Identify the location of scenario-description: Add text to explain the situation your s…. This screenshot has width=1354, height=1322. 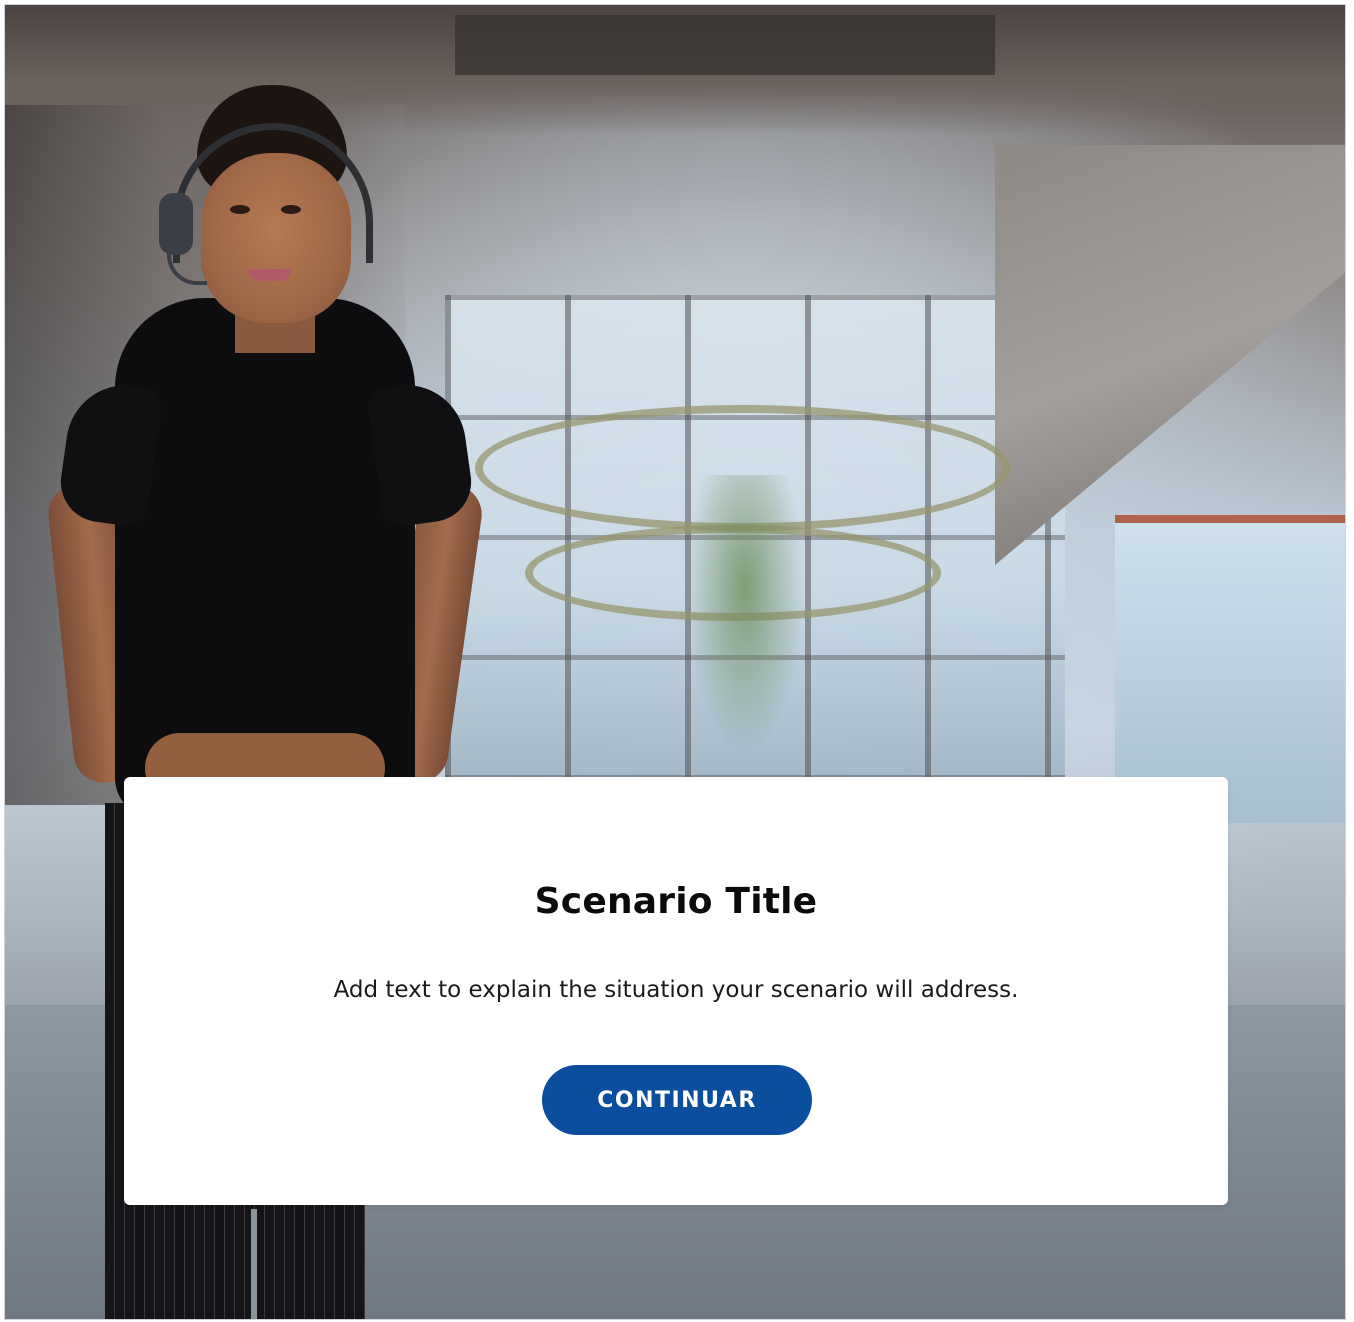
(676, 990).